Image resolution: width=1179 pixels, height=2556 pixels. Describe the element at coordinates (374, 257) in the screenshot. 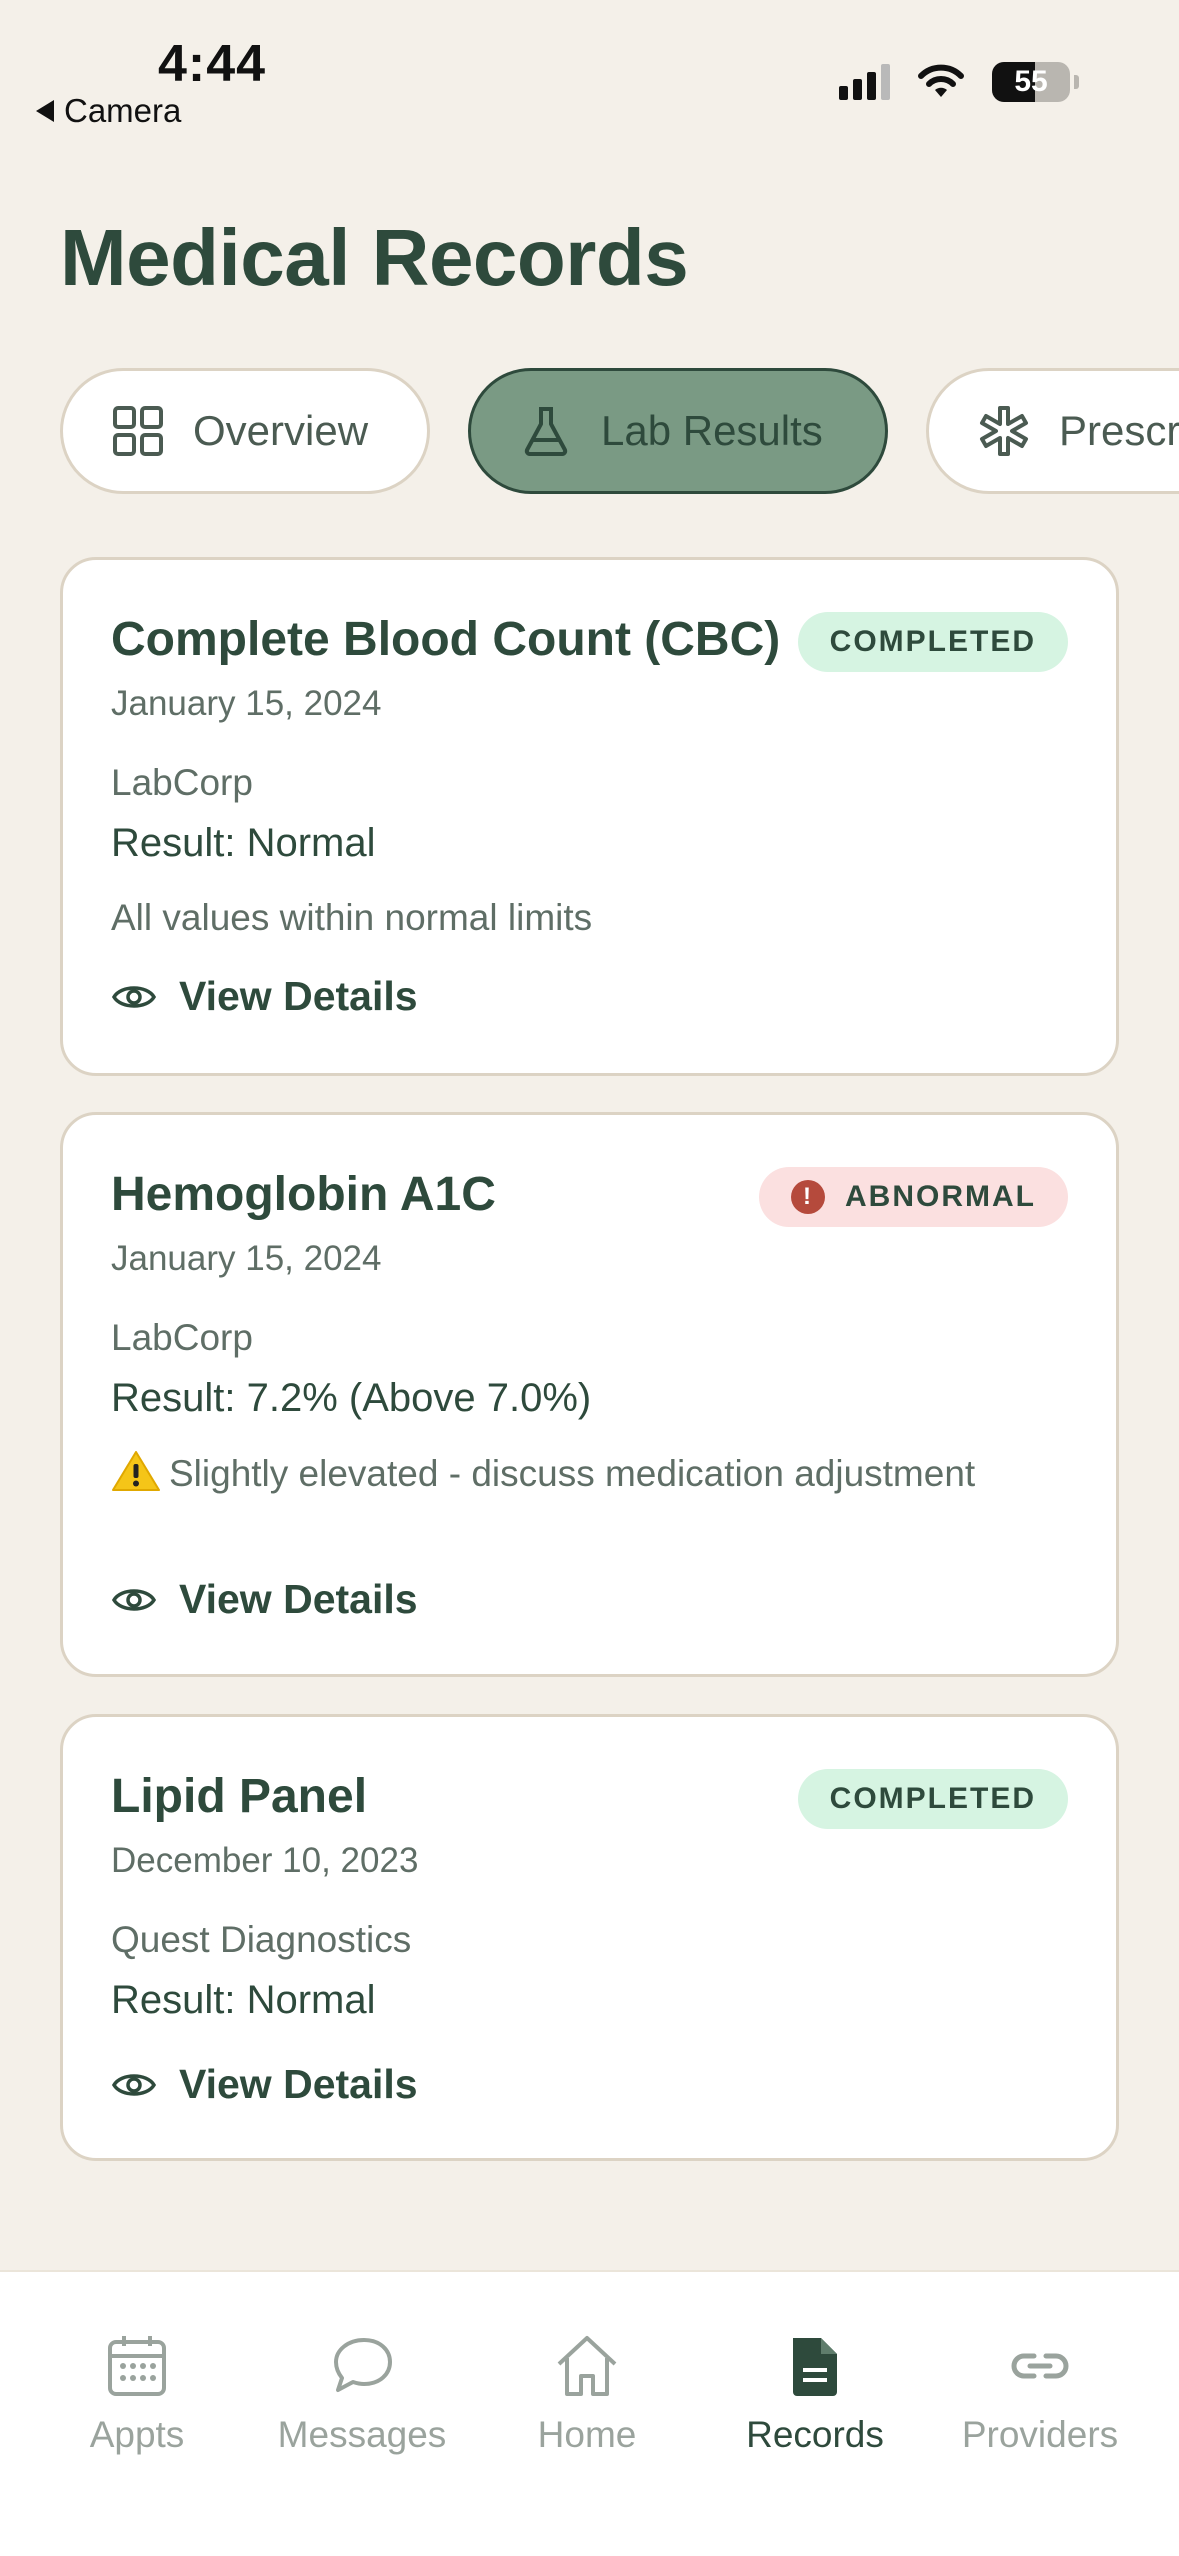

I see `page-title: Medical Records` at that location.